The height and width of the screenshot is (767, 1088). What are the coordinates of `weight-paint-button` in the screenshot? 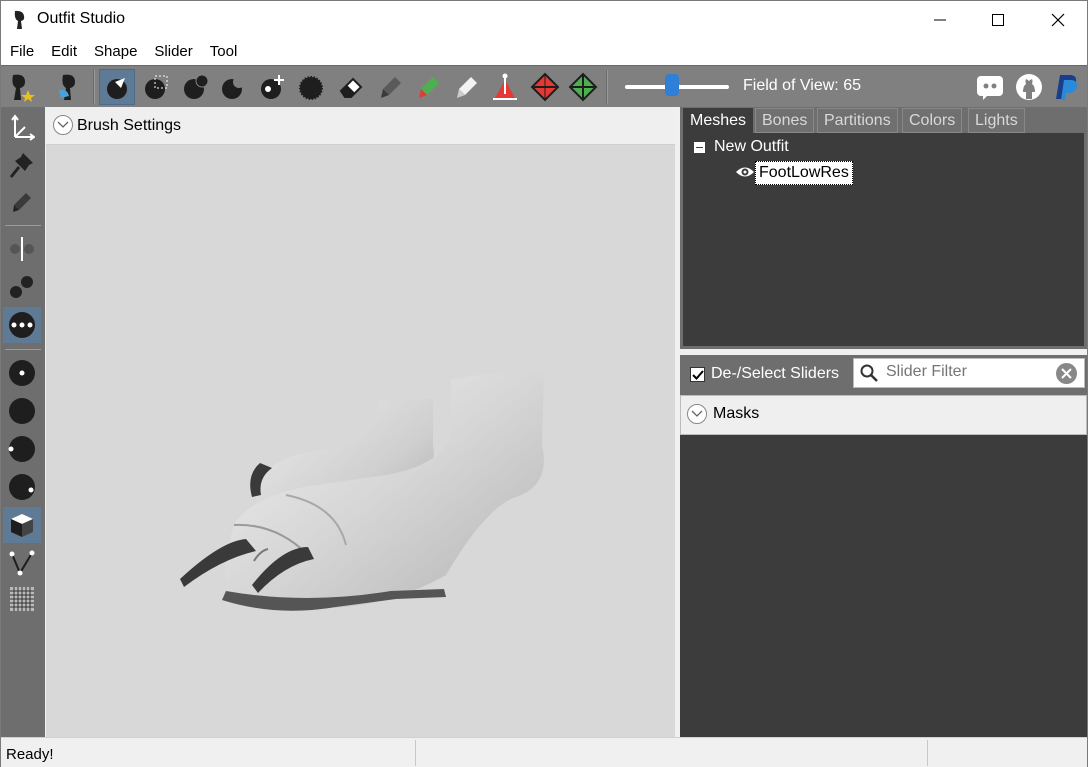 It's located at (391, 87).